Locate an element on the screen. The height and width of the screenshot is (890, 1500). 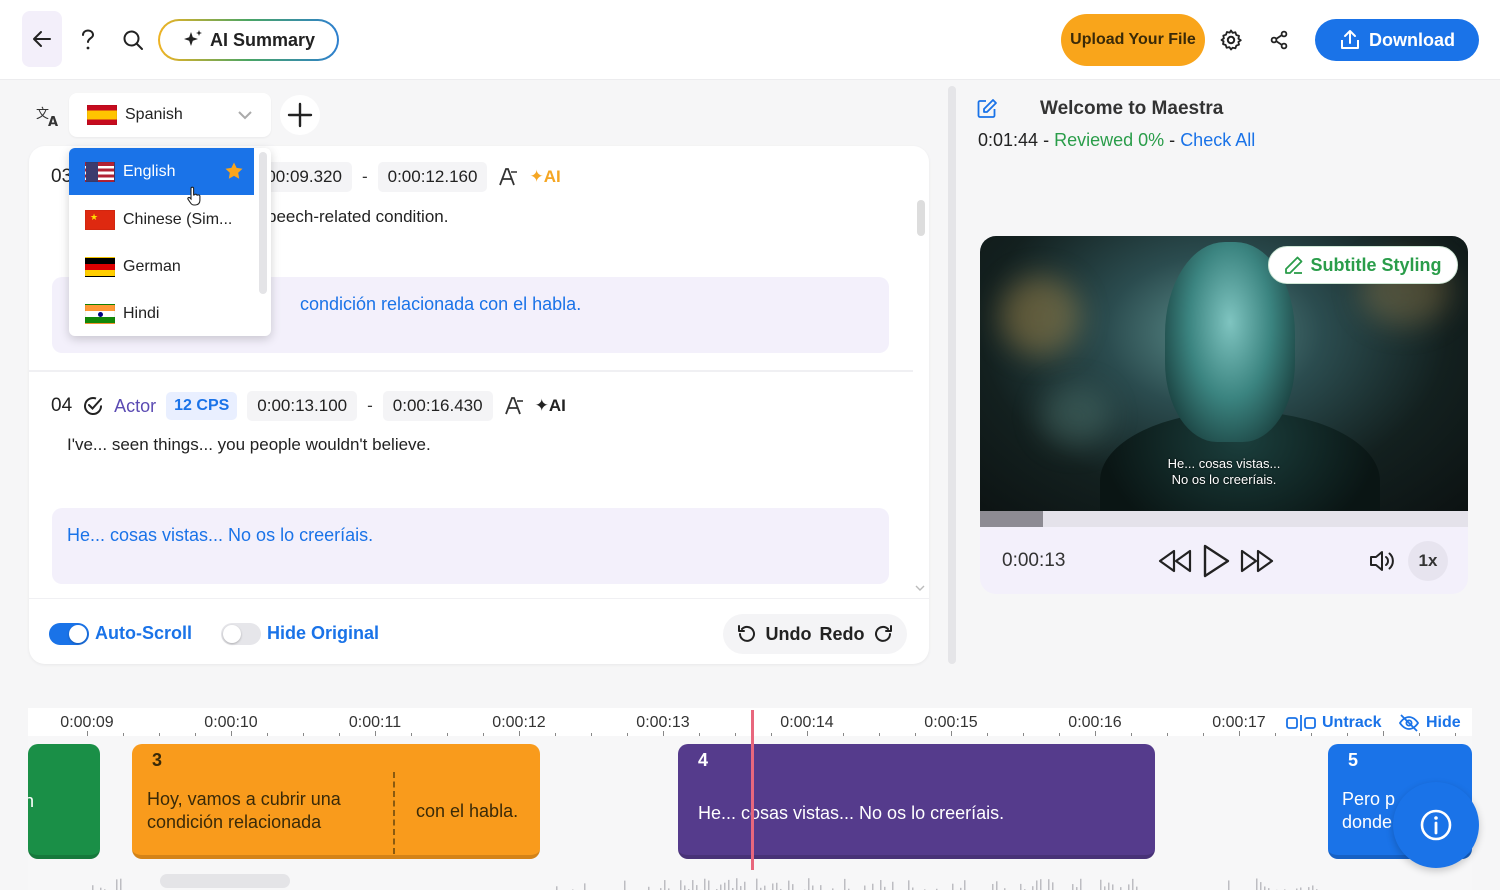
cps-badge: 12 CPS is located at coordinates (202, 406).